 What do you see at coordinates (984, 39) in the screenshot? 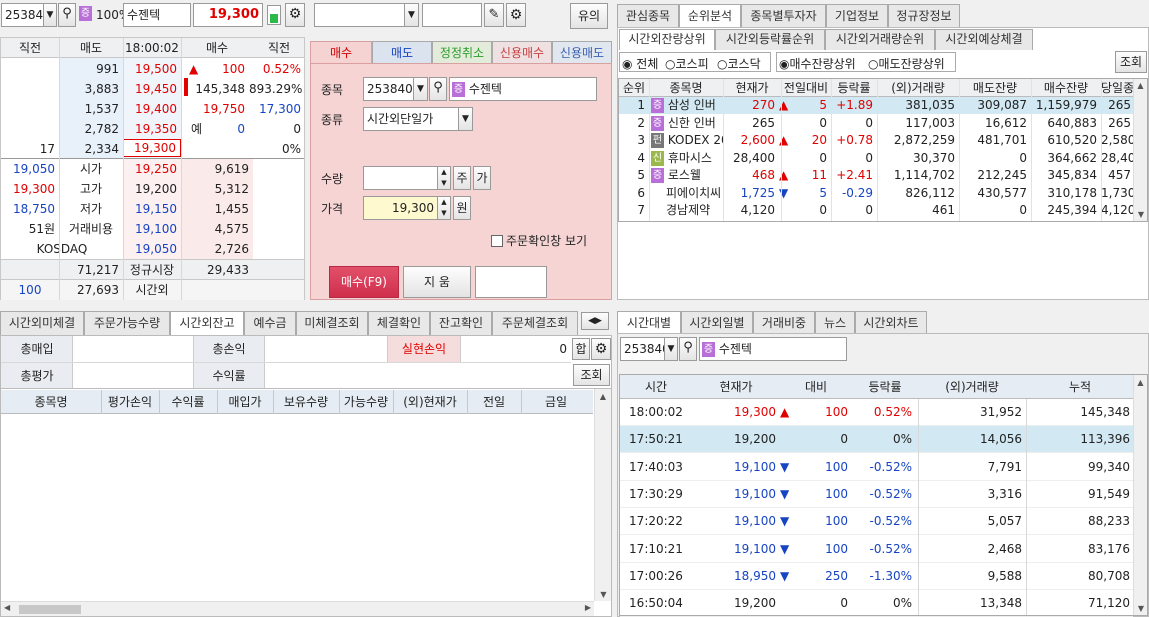
I see `subtab-after-expect: 시간외예상체결` at bounding box center [984, 39].